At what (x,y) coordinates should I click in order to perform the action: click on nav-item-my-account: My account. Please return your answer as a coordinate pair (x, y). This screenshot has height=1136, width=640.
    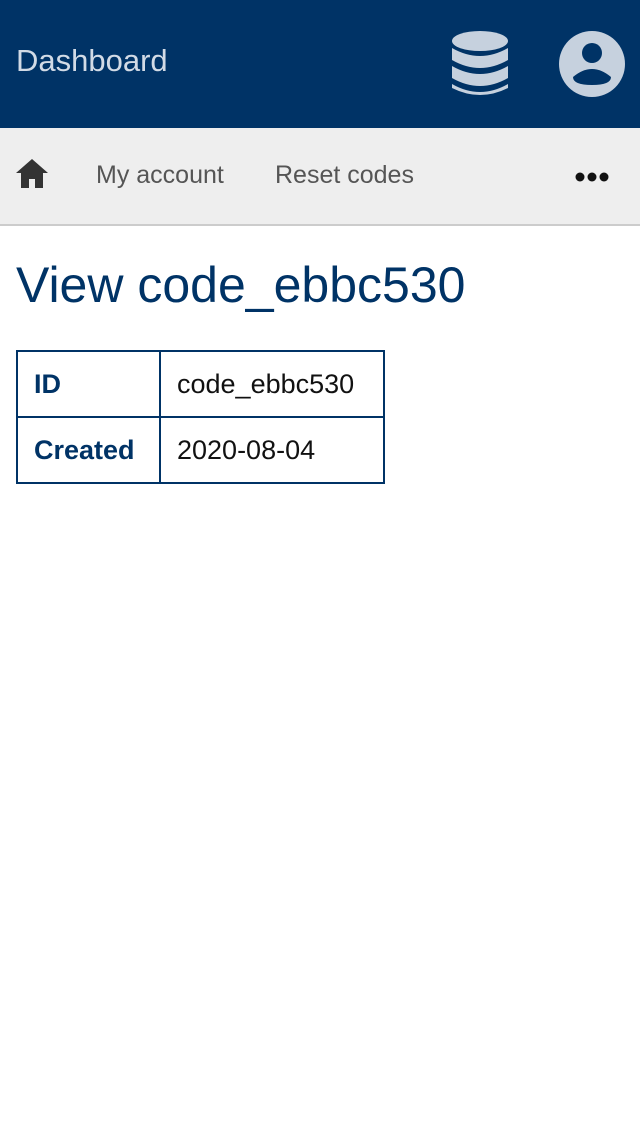
    Looking at the image, I should click on (160, 175).